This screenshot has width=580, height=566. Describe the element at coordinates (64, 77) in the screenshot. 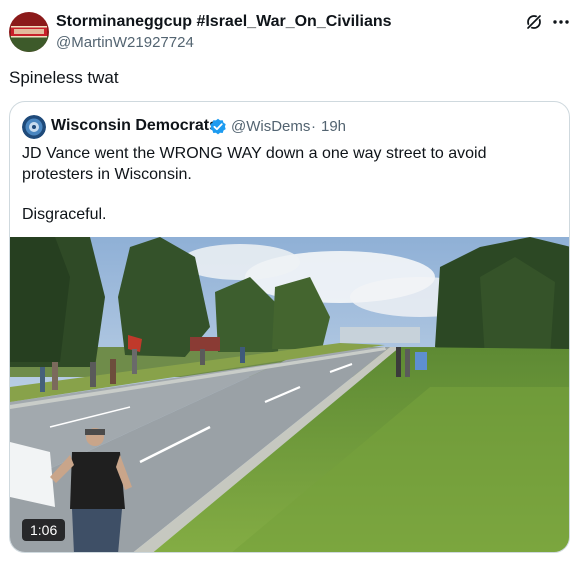

I see `tweet-text: Spineless twat` at that location.